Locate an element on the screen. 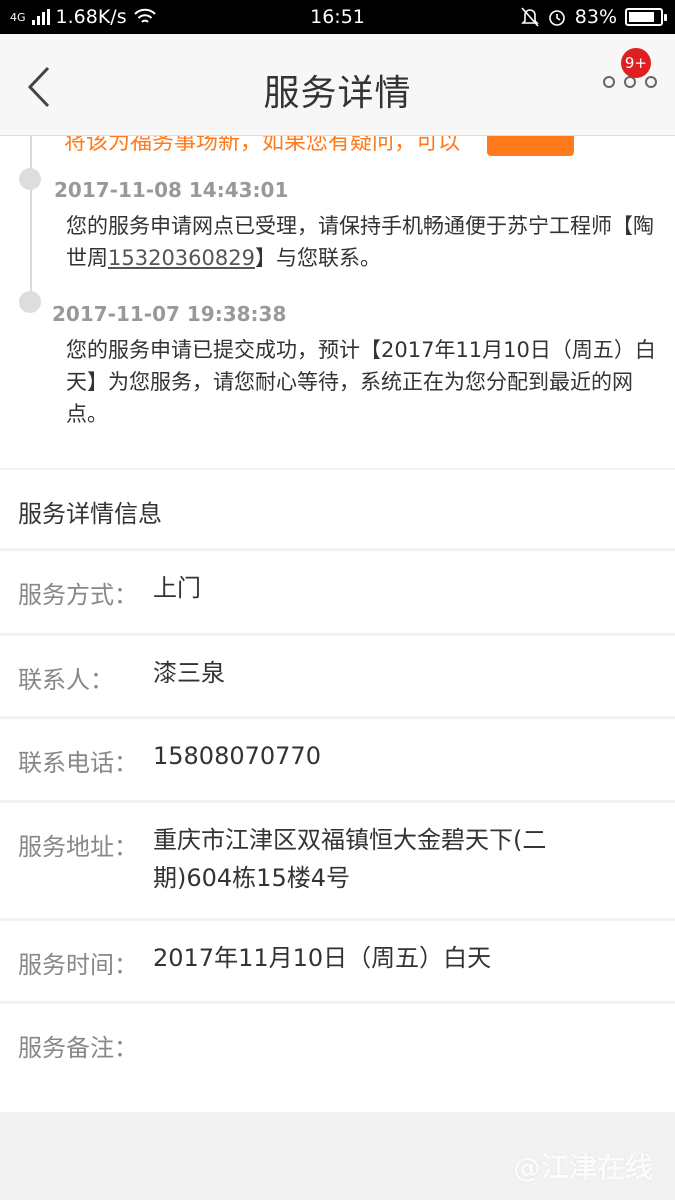 The image size is (675, 1200). page-title: 服务详情 is located at coordinates (337, 93).